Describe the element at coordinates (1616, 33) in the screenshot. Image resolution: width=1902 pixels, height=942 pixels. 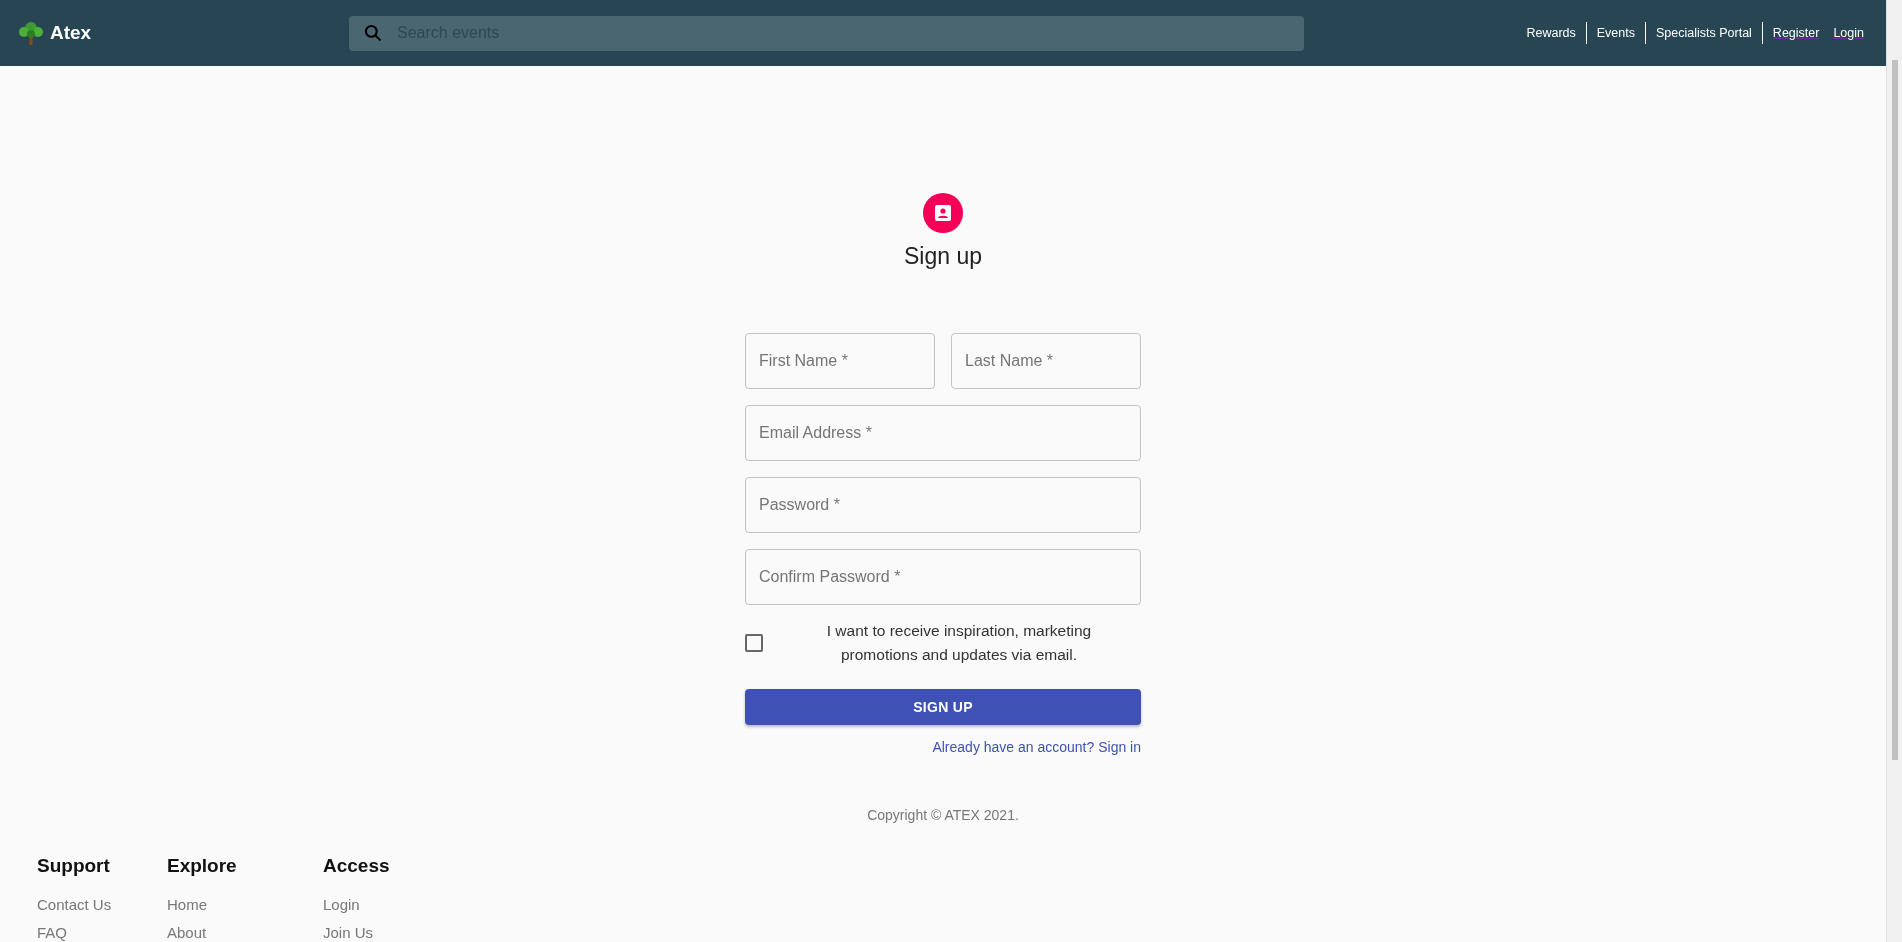
I see `nav-link: Events` at that location.